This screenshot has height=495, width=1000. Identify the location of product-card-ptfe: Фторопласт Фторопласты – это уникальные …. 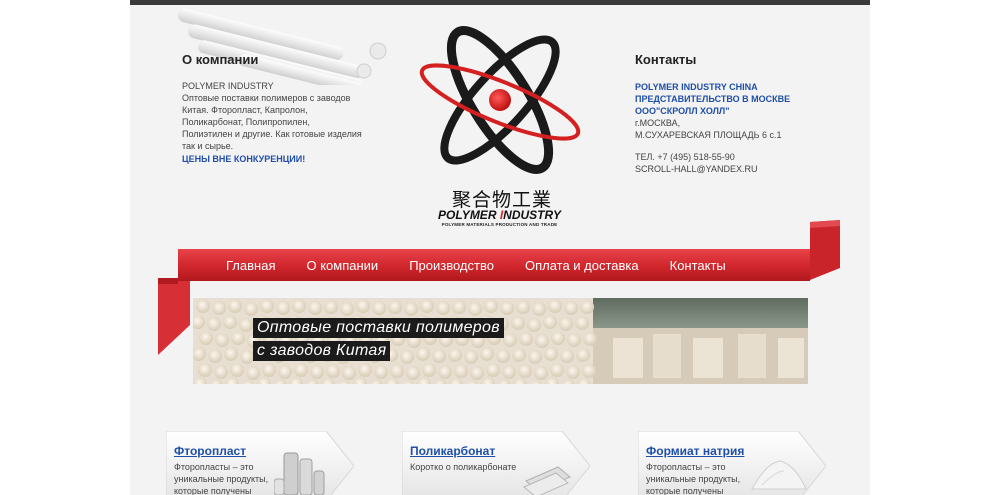
(260, 463).